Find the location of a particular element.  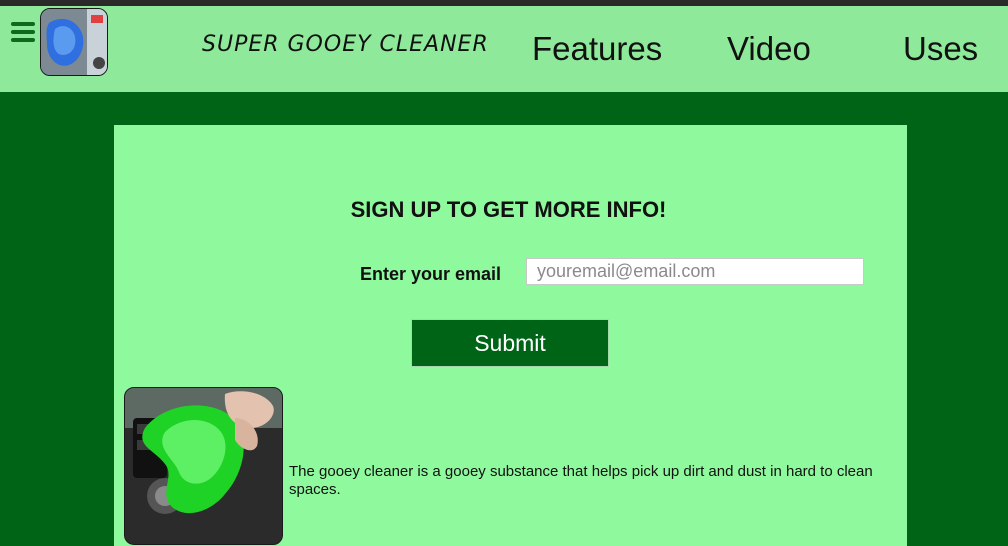

gooey-cleaner-logo-icon is located at coordinates (74, 42).